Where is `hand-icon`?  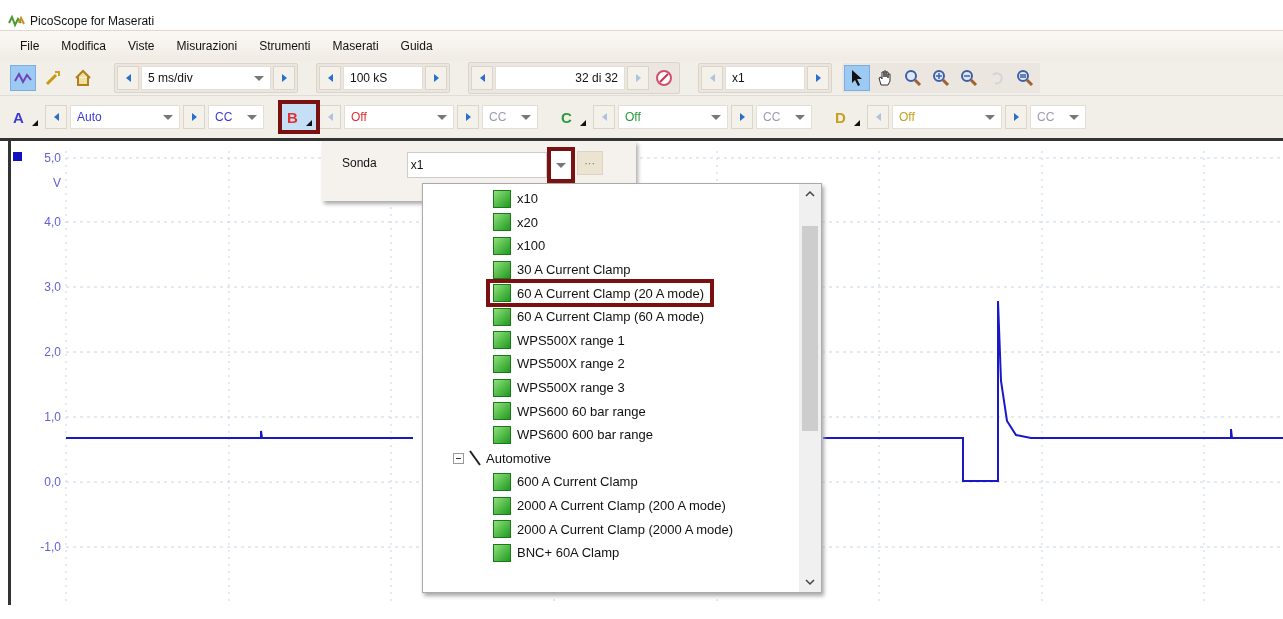
hand-icon is located at coordinates (885, 78).